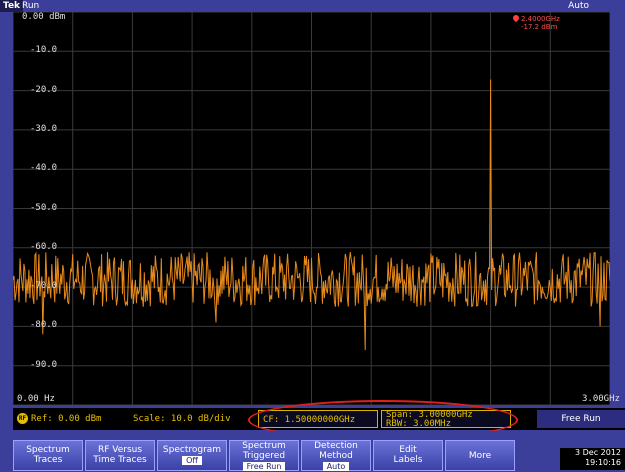  What do you see at coordinates (36, 399) in the screenshot?
I see `x-start-label: 0.00 Hz` at bounding box center [36, 399].